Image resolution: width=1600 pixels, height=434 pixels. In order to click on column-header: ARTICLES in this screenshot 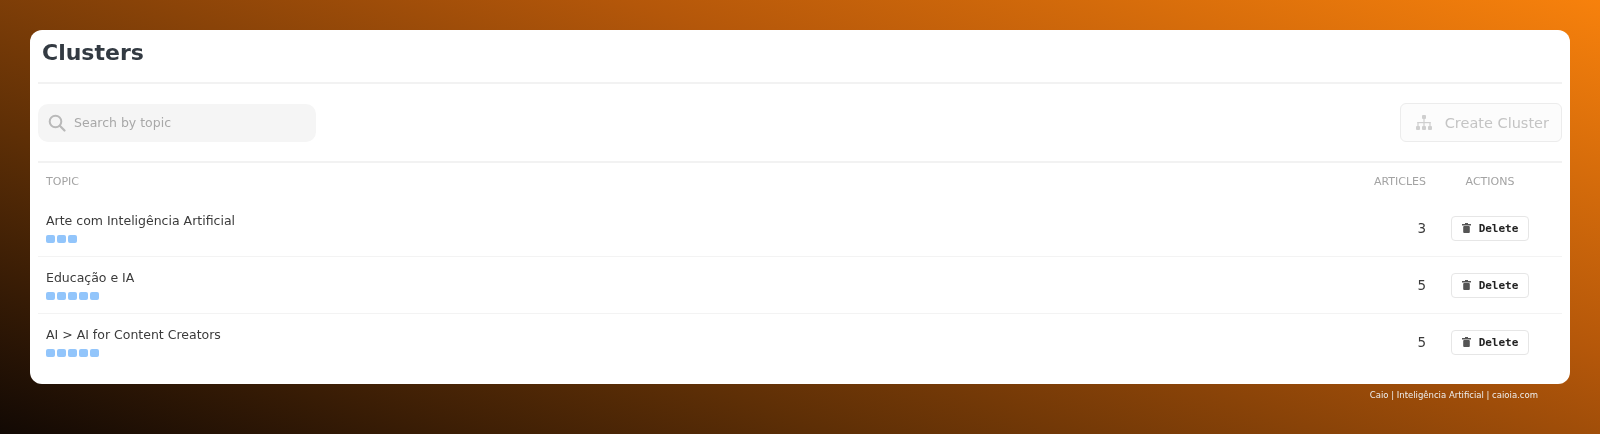, I will do `click(1399, 181)`.